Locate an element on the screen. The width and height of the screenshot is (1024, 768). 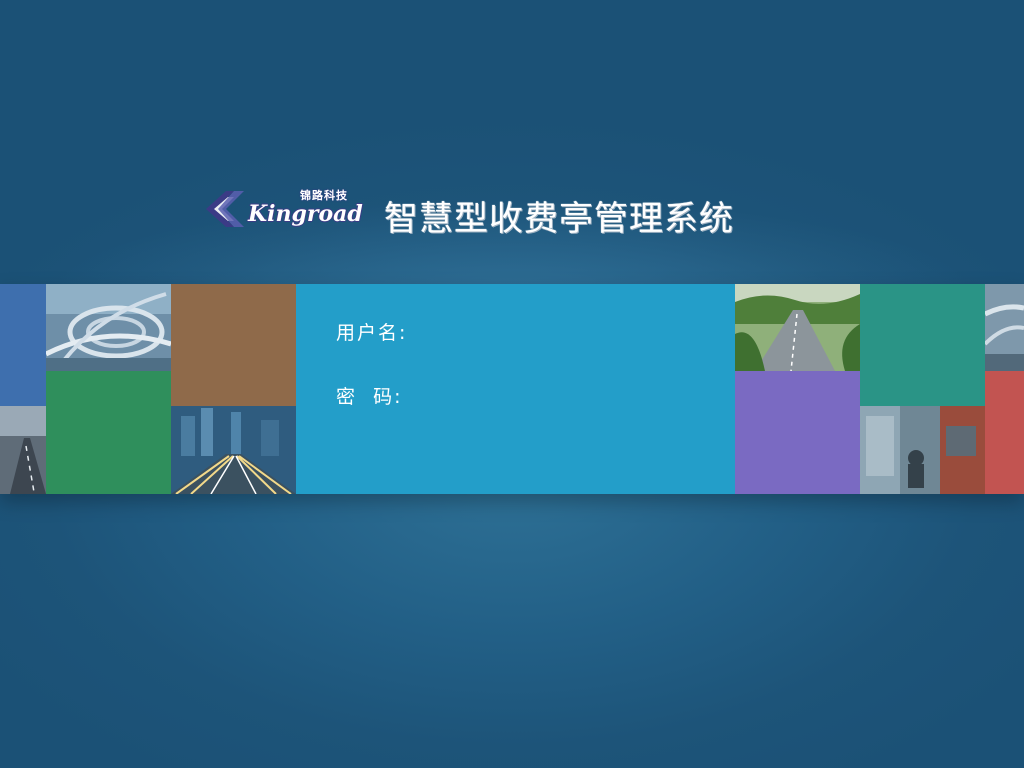
highway-interchange-image is located at coordinates (108, 327).